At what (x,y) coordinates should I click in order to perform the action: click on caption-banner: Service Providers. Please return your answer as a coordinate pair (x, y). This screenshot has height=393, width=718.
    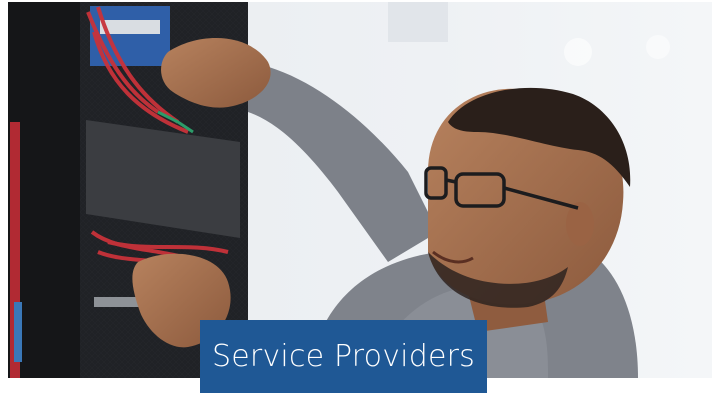
    Looking at the image, I should click on (343, 356).